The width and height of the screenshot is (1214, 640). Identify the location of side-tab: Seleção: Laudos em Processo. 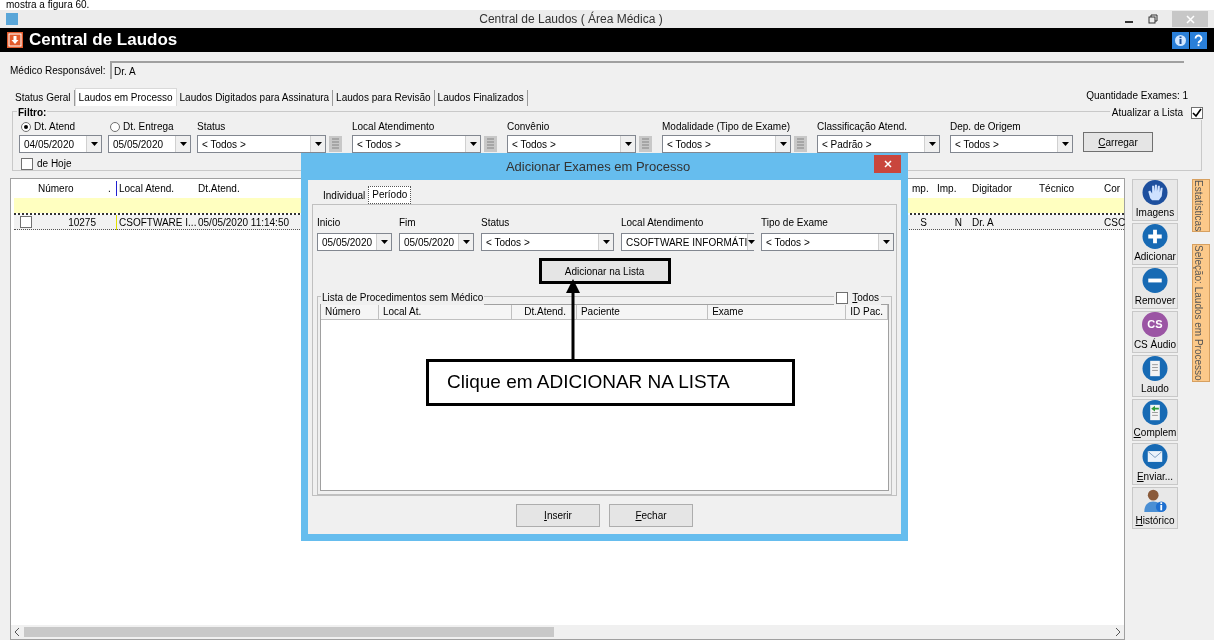
(1201, 313).